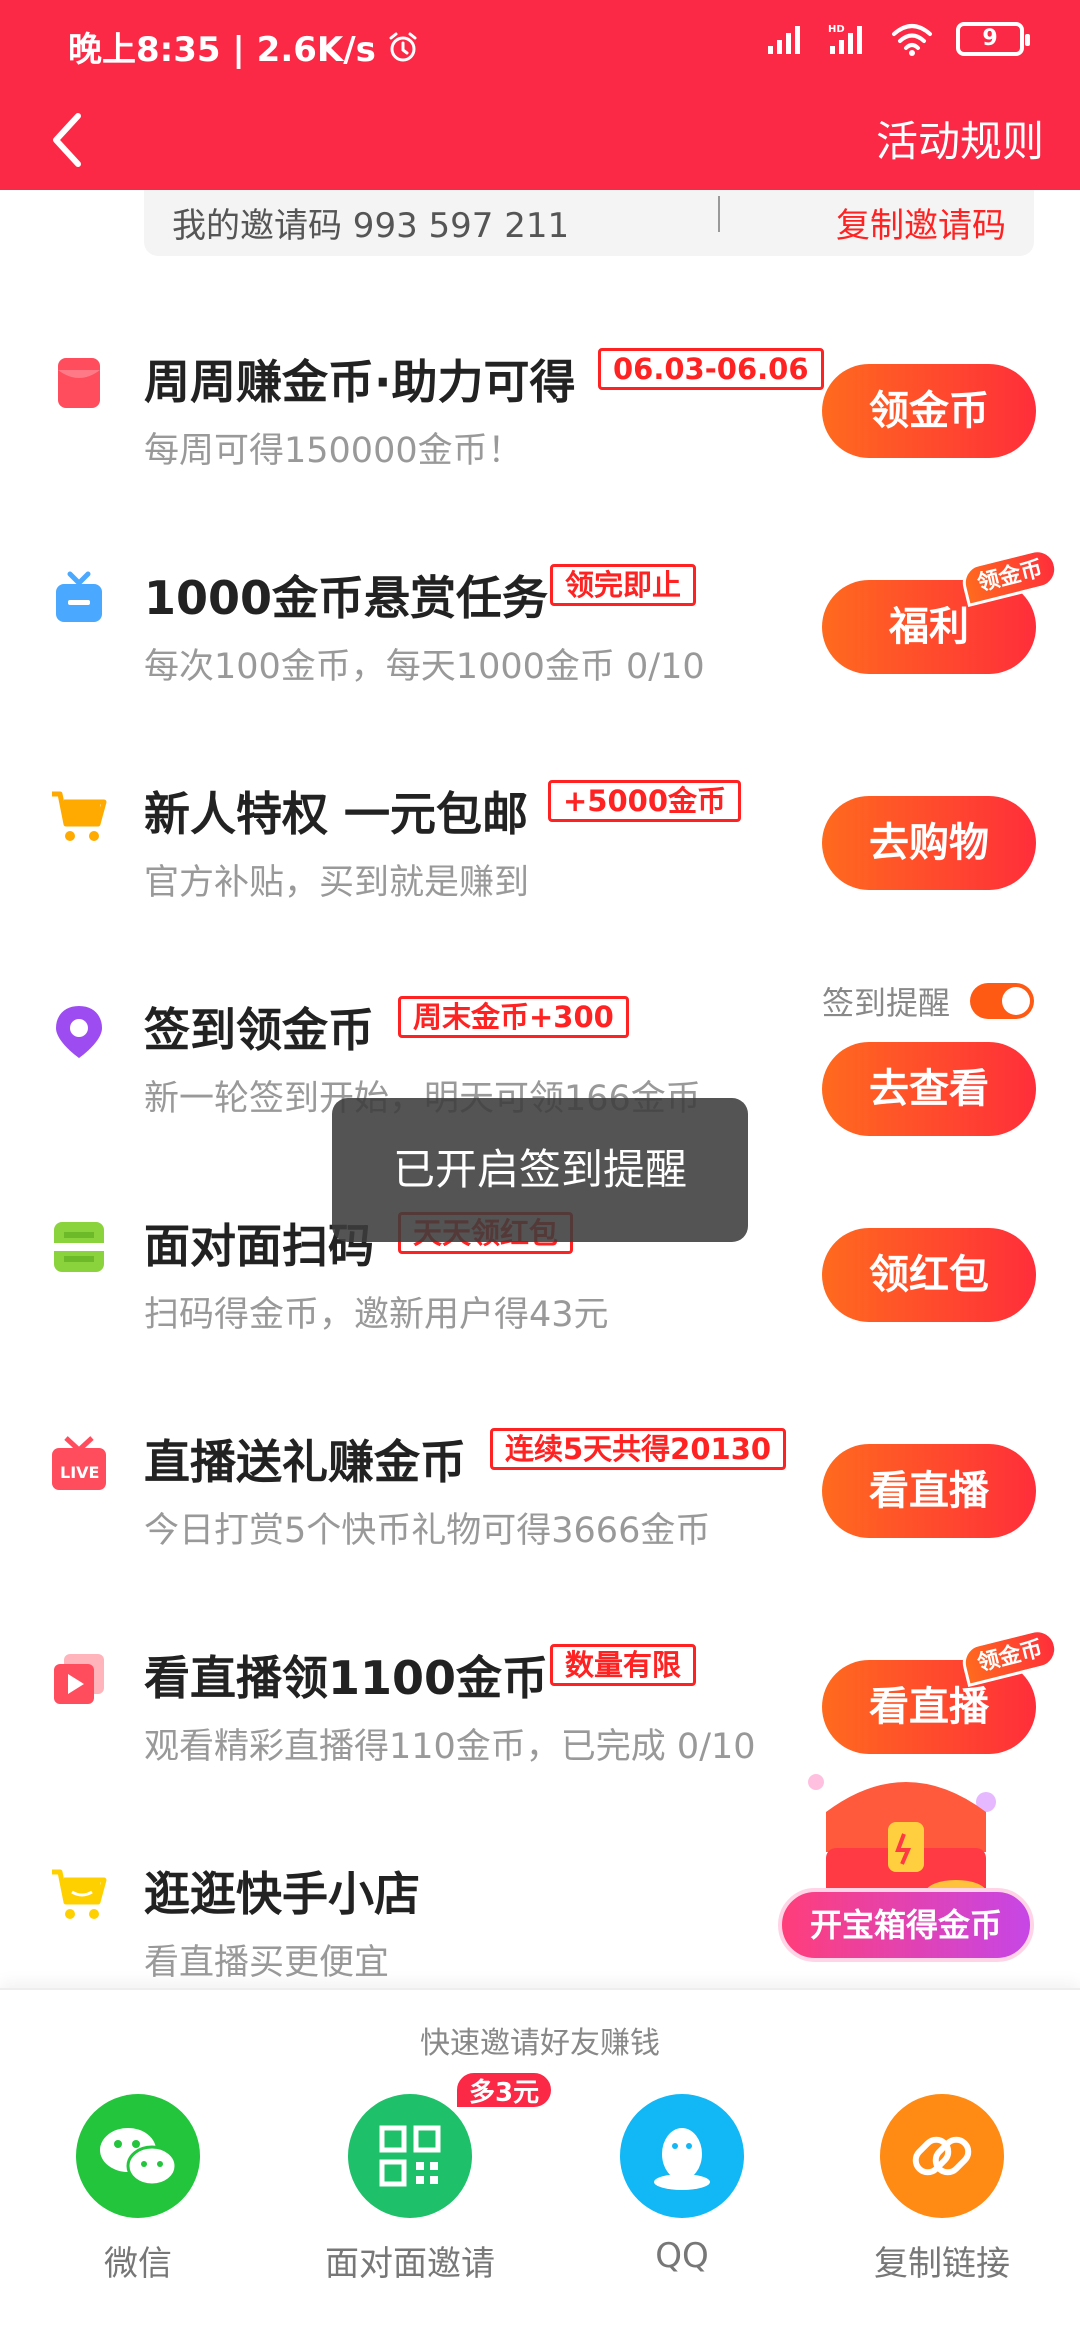  I want to click on link-icon, so click(942, 2156).